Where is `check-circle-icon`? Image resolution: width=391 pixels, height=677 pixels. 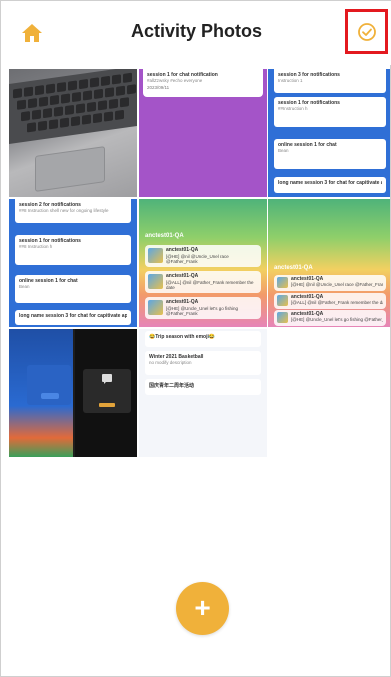 check-circle-icon is located at coordinates (366, 31).